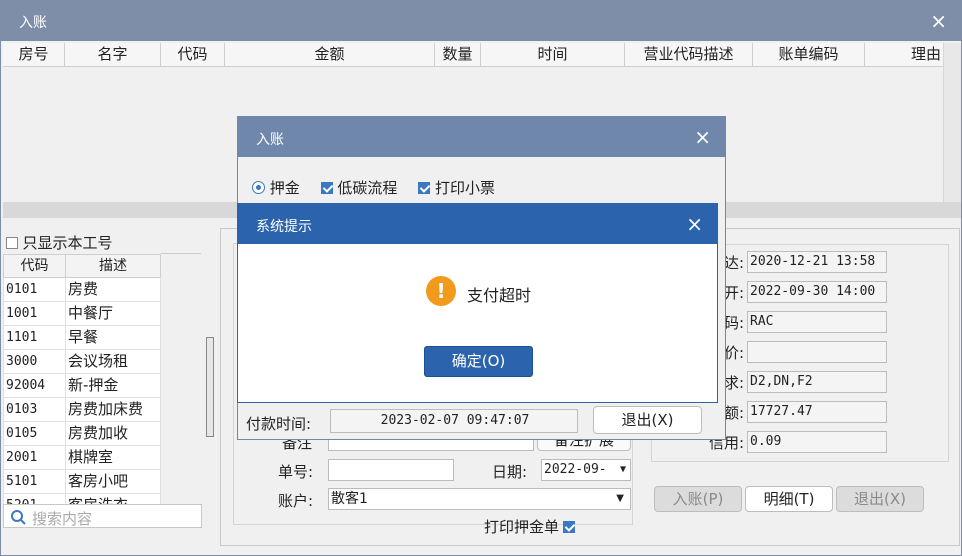  Describe the element at coordinates (952, 123) in the screenshot. I see `grid-vertical-scrollbar` at that location.